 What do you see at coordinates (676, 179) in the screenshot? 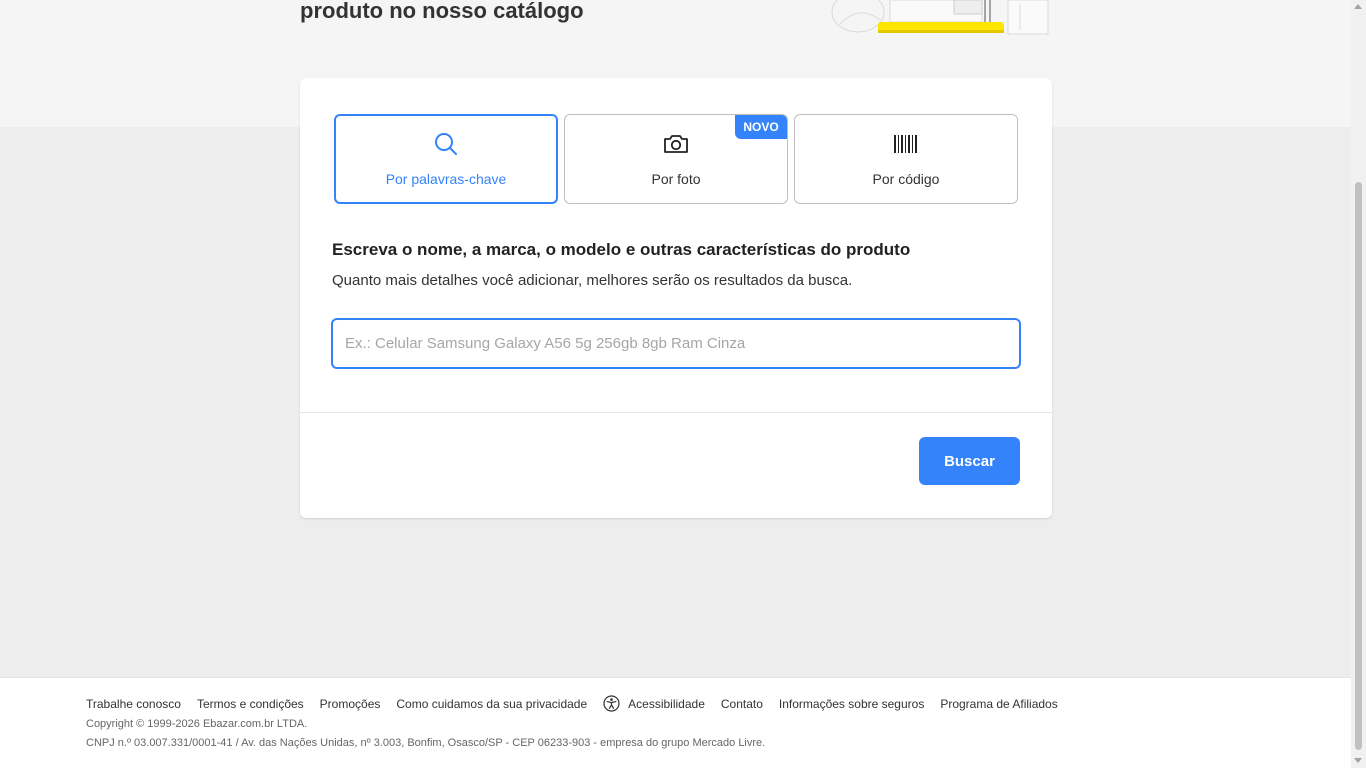
I see `option-photo-label: Por foto` at bounding box center [676, 179].